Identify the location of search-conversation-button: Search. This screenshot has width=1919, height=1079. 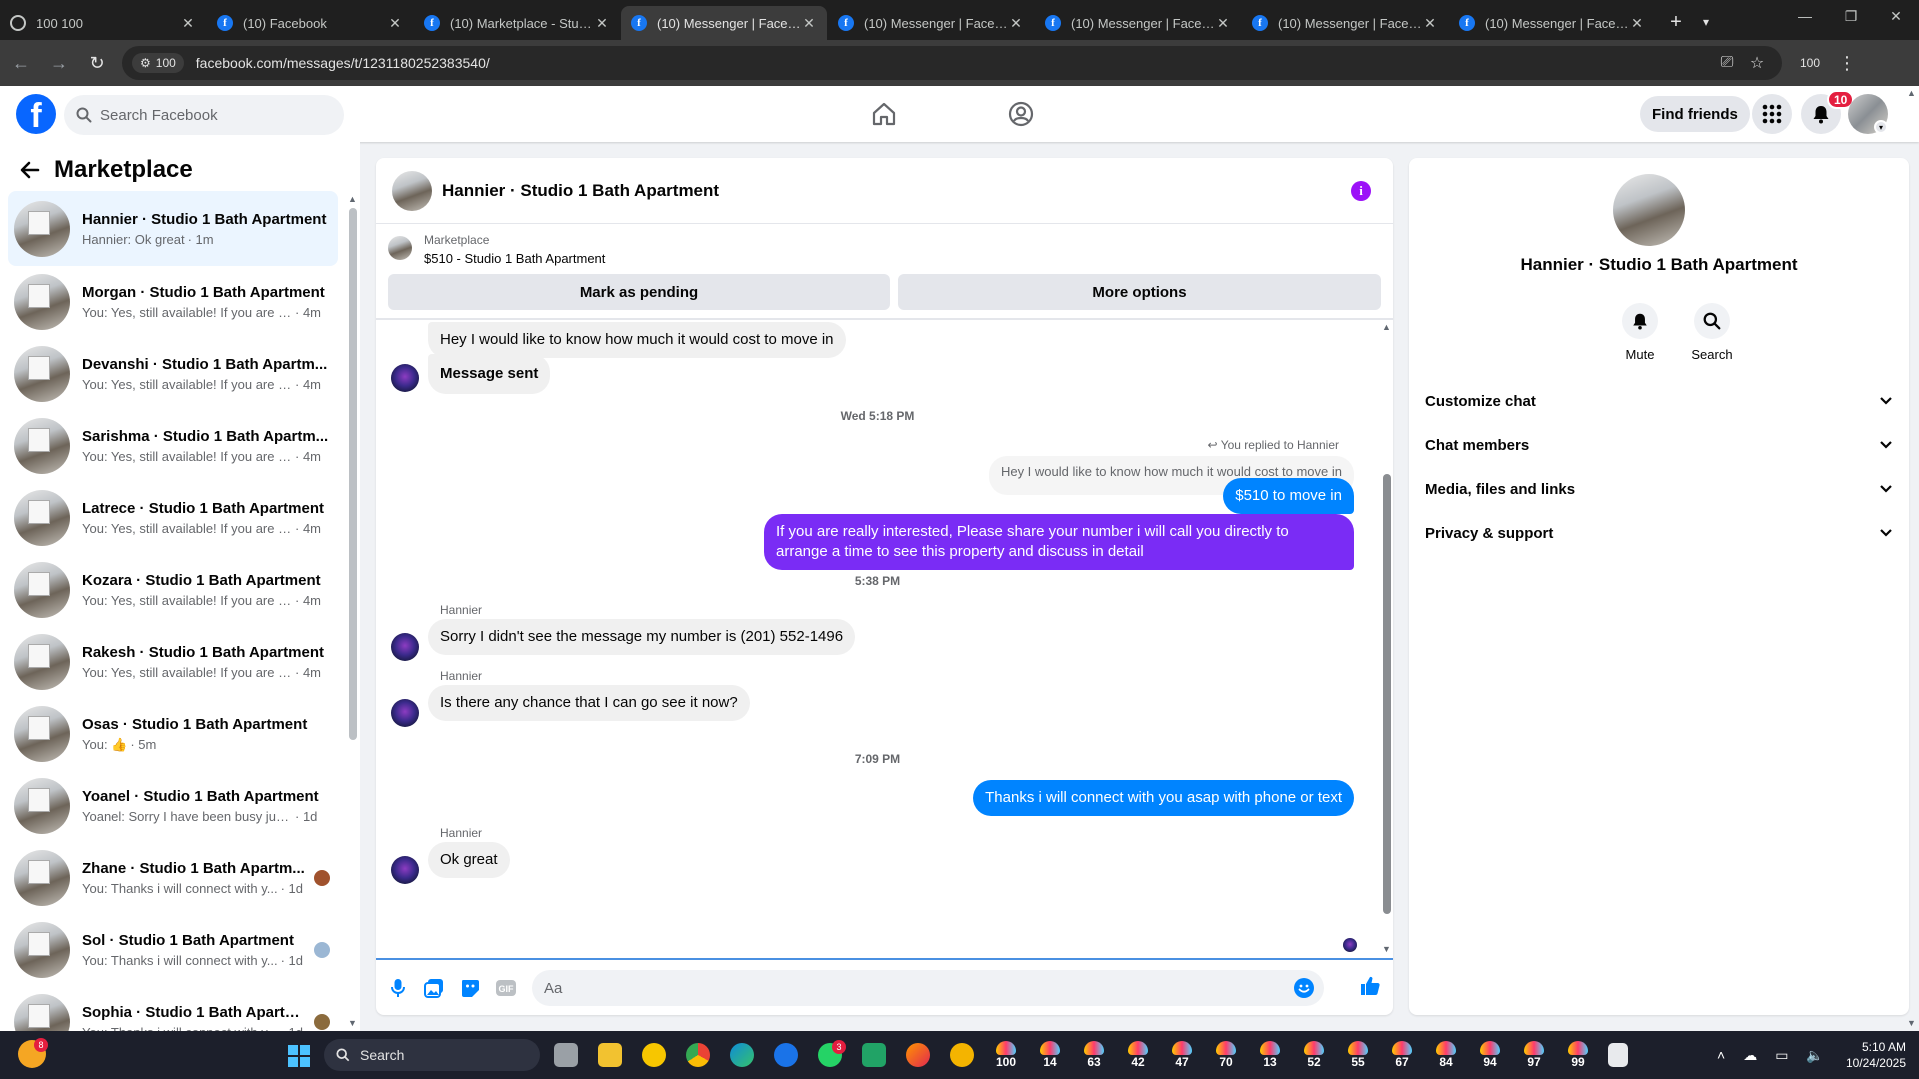
(1712, 332).